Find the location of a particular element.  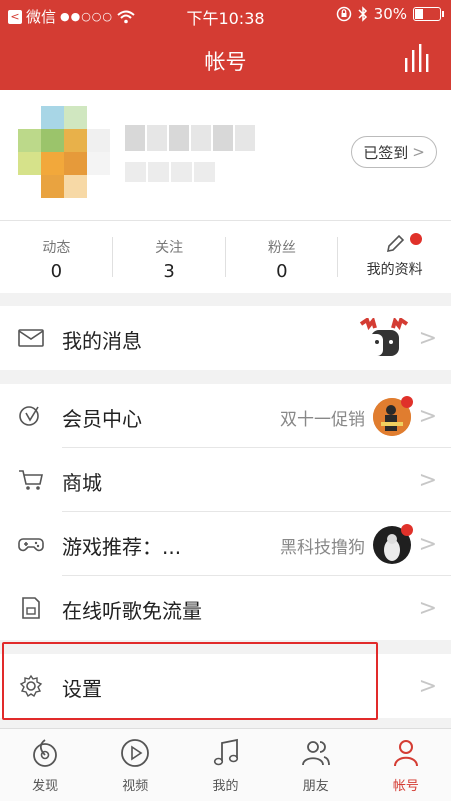

menu-label: 会员中心 is located at coordinates (102, 419).